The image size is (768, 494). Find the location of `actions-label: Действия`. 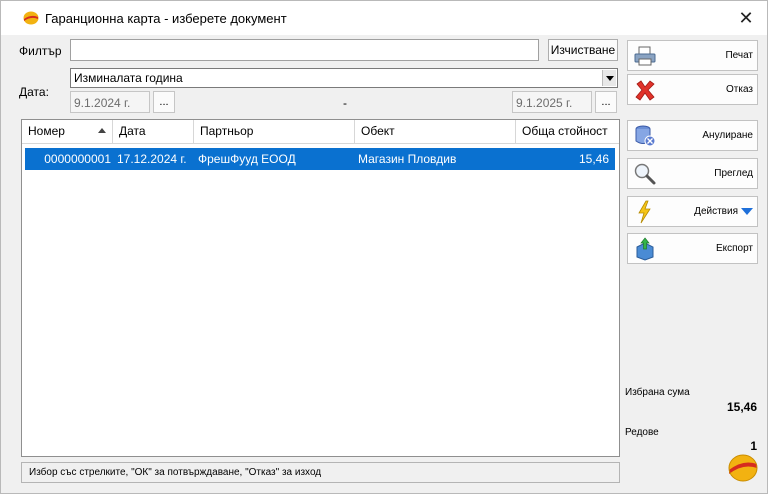

actions-label: Действия is located at coordinates (723, 211).